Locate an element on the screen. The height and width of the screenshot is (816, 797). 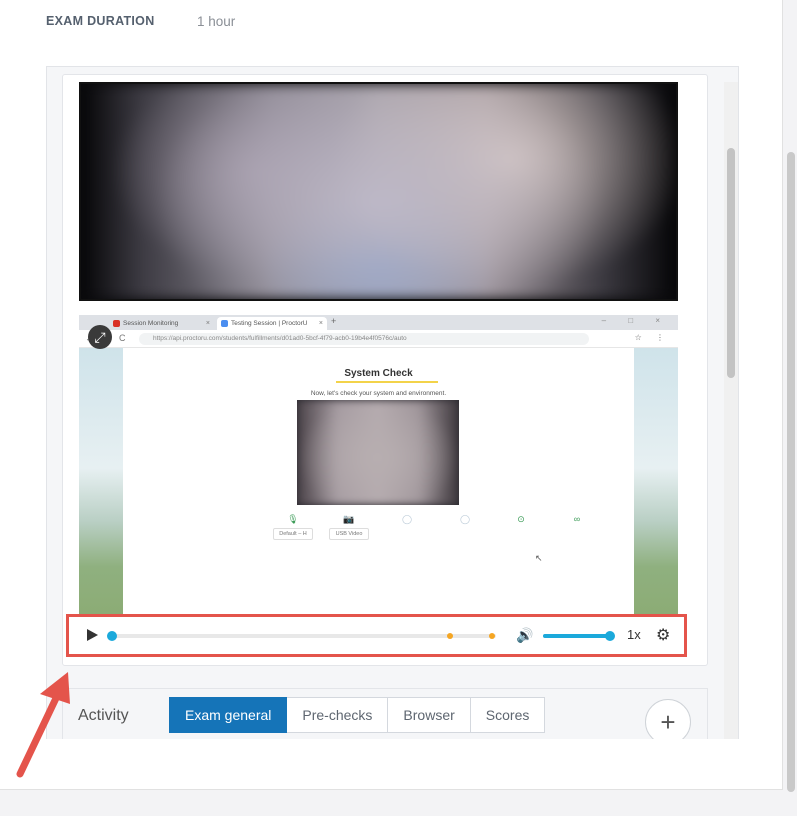
check-item-check-5: ⊙ is located at coordinates (521, 519).